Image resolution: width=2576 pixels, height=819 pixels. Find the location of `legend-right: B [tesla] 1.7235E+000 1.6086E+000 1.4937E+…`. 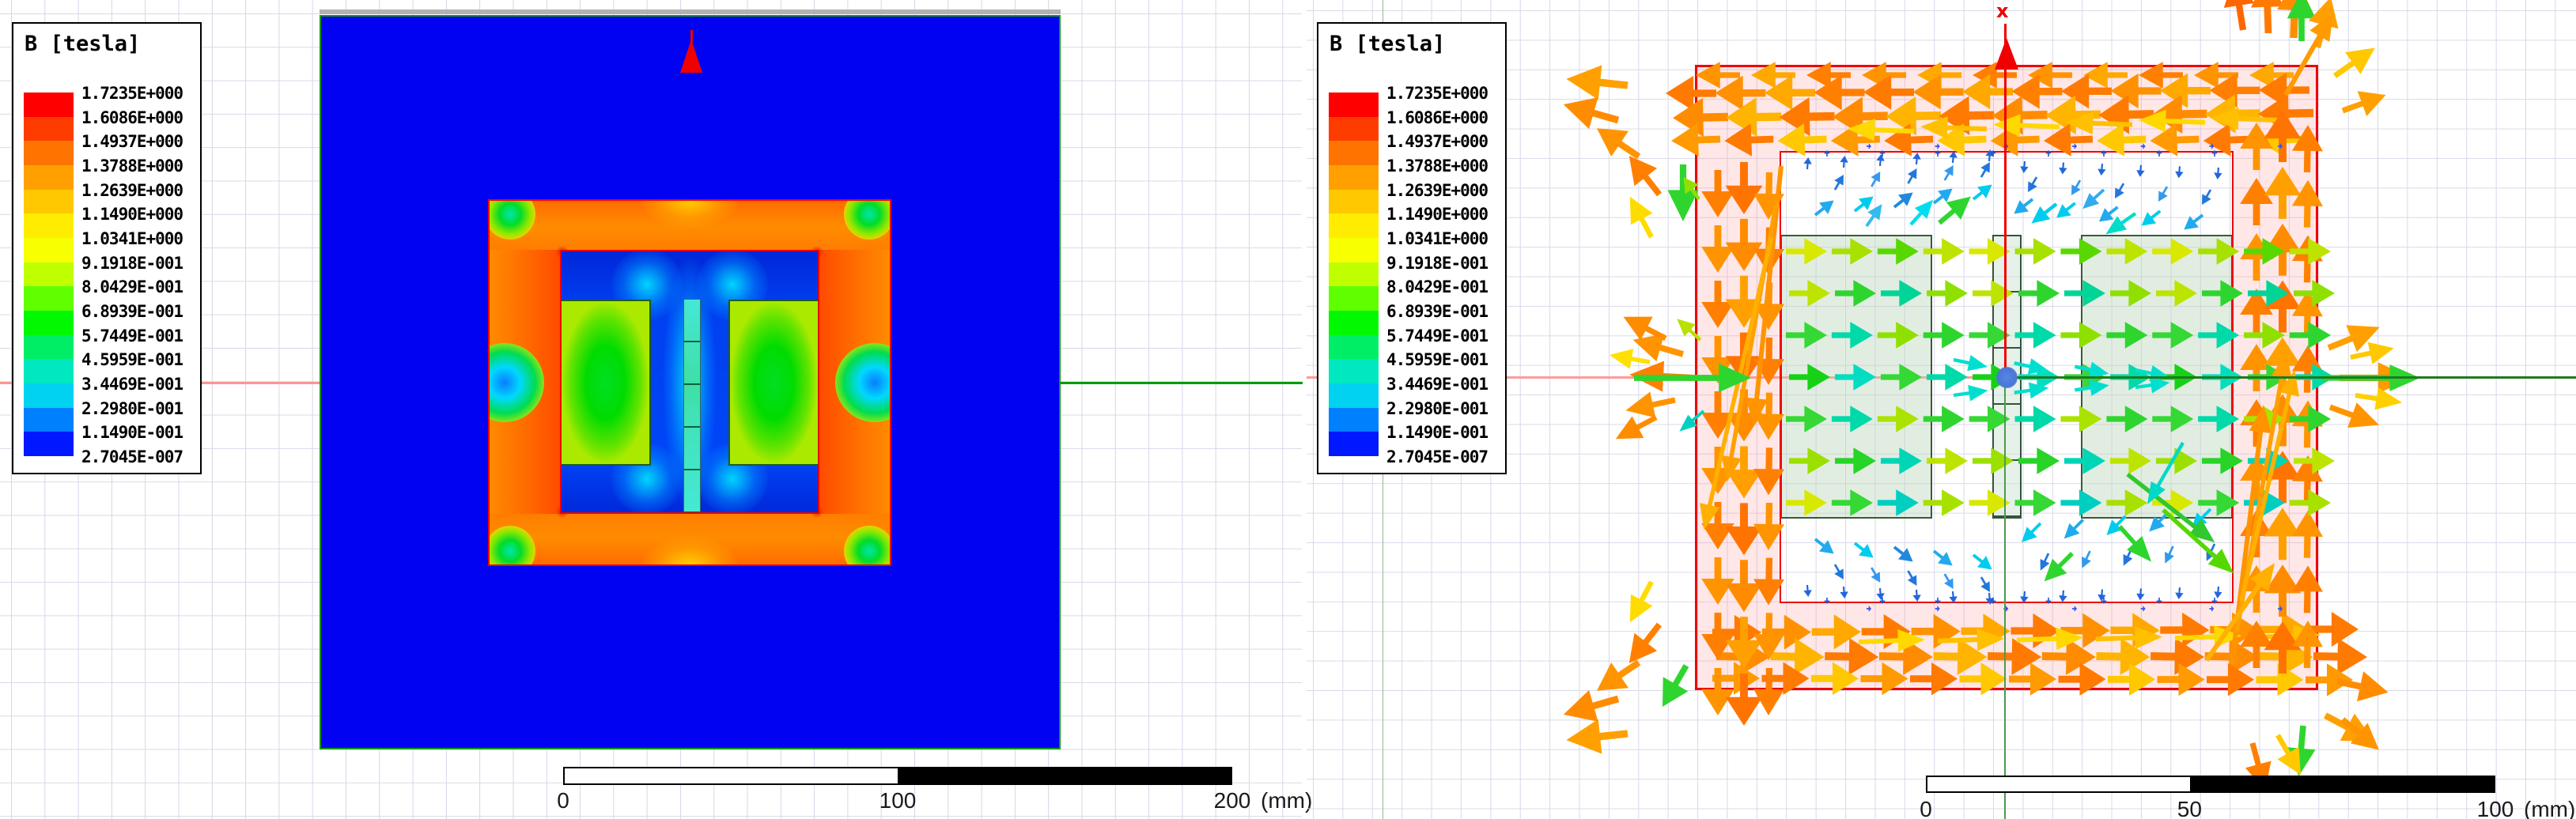

legend-right: B [tesla] 1.7235E+000 1.6086E+000 1.4937E+… is located at coordinates (1412, 248).